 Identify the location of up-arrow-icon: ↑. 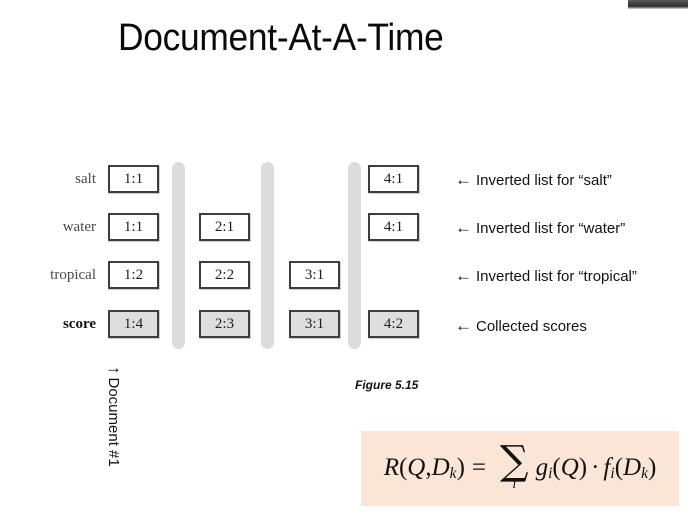
(114, 370).